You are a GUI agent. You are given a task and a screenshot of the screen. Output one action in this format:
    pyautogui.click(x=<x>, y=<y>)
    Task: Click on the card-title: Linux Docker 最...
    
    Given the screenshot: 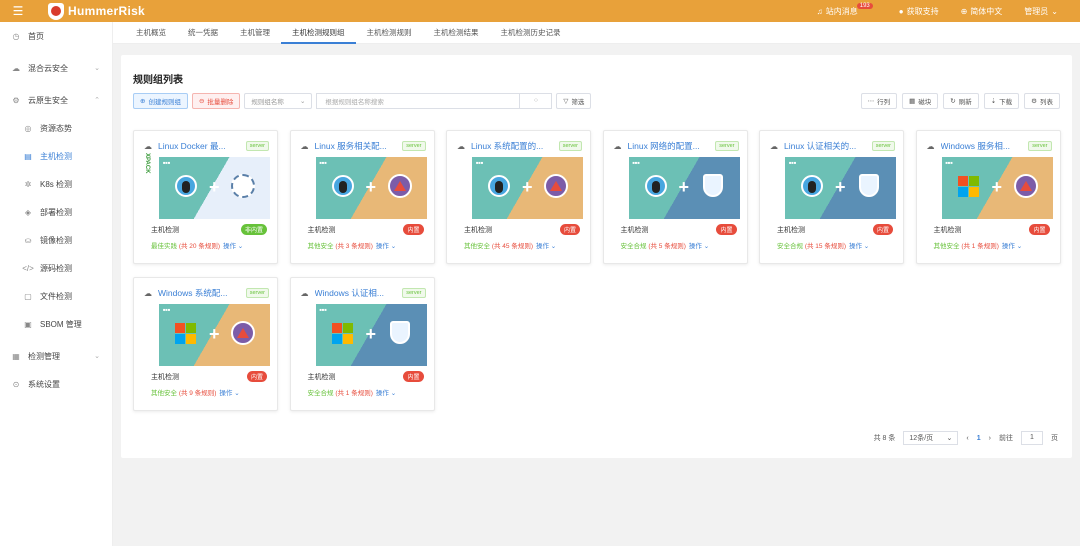 What is the action you would take?
    pyautogui.click(x=199, y=146)
    